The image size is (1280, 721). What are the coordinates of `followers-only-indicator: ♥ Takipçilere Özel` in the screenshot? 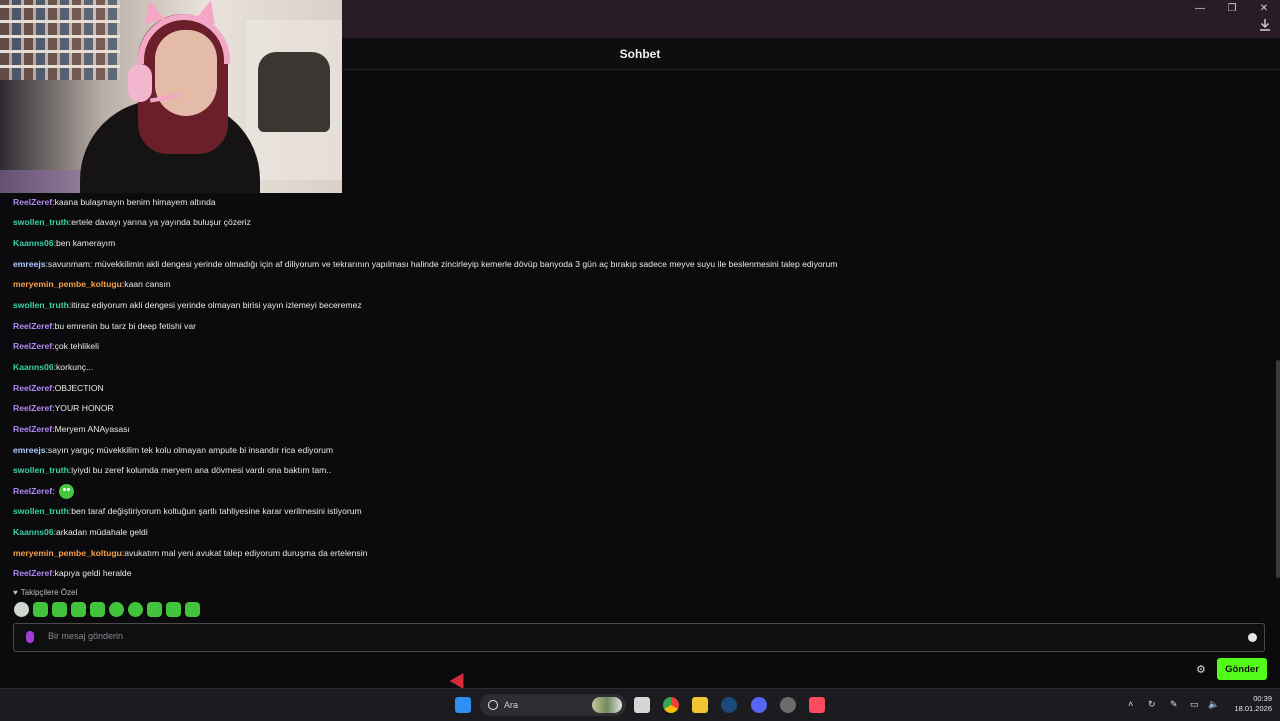 It's located at (45, 592).